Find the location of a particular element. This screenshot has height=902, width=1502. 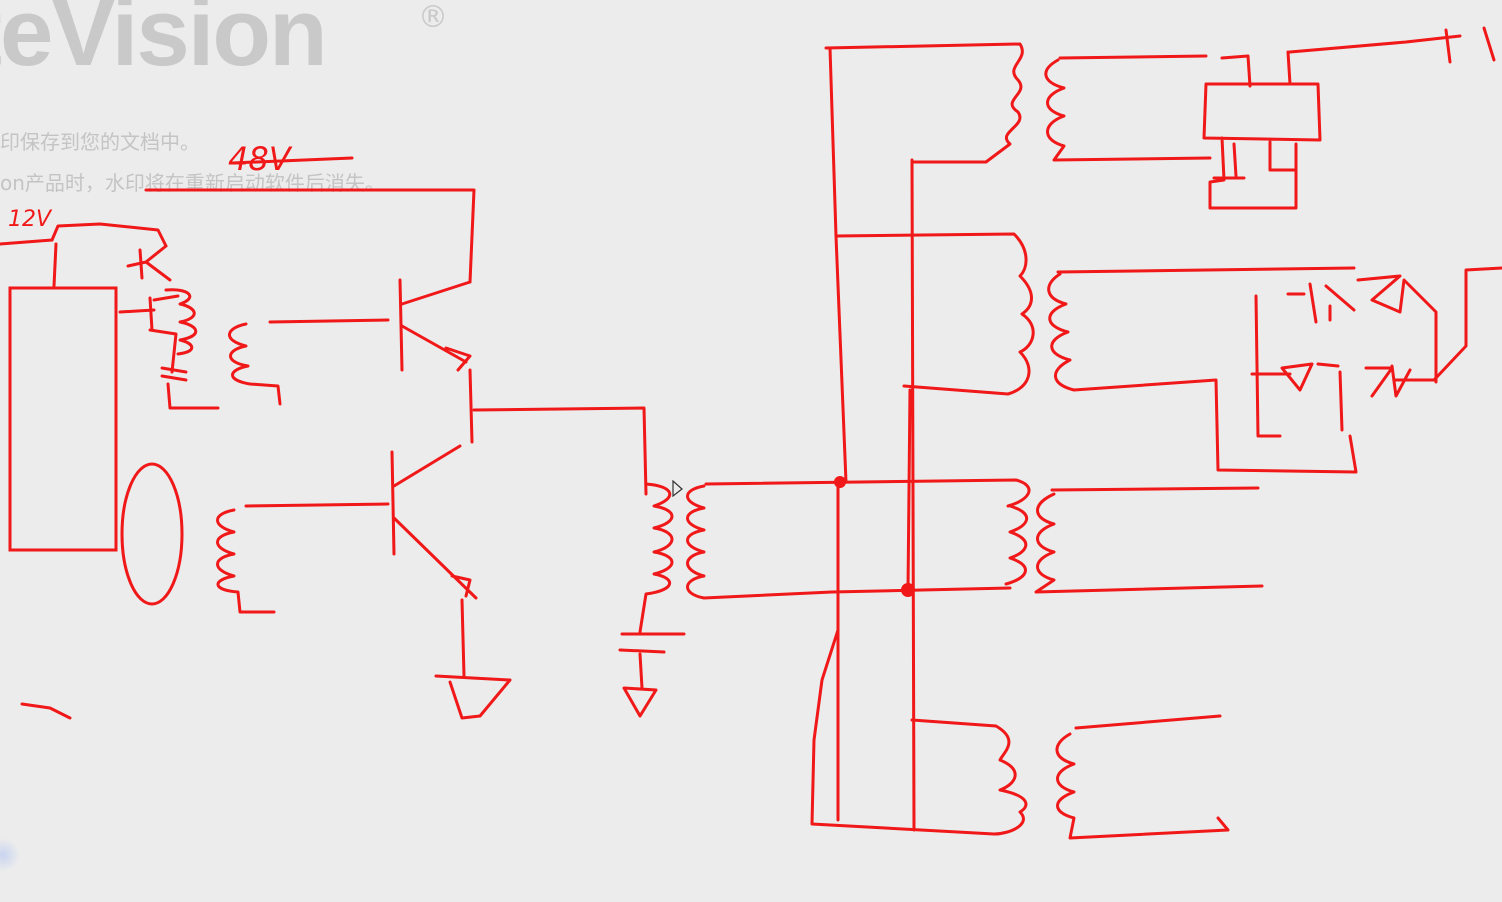

upper-gate-drive-coil is located at coordinates (309, 362).